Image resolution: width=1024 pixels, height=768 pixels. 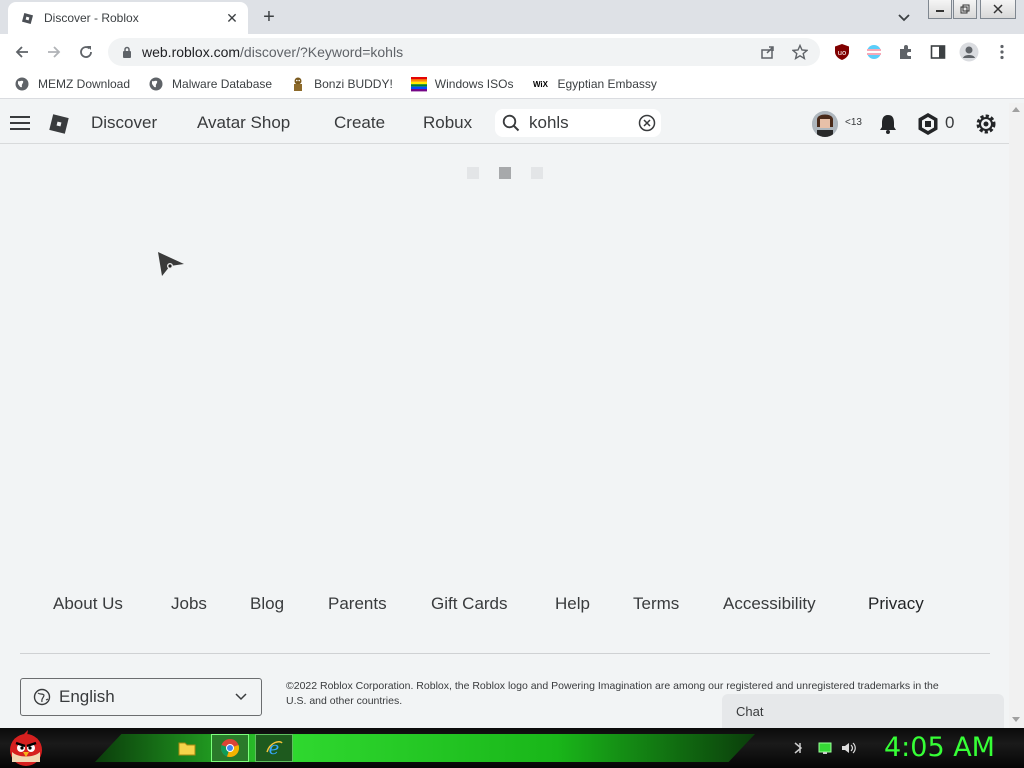 I want to click on settings-gear-icon, so click(x=986, y=124).